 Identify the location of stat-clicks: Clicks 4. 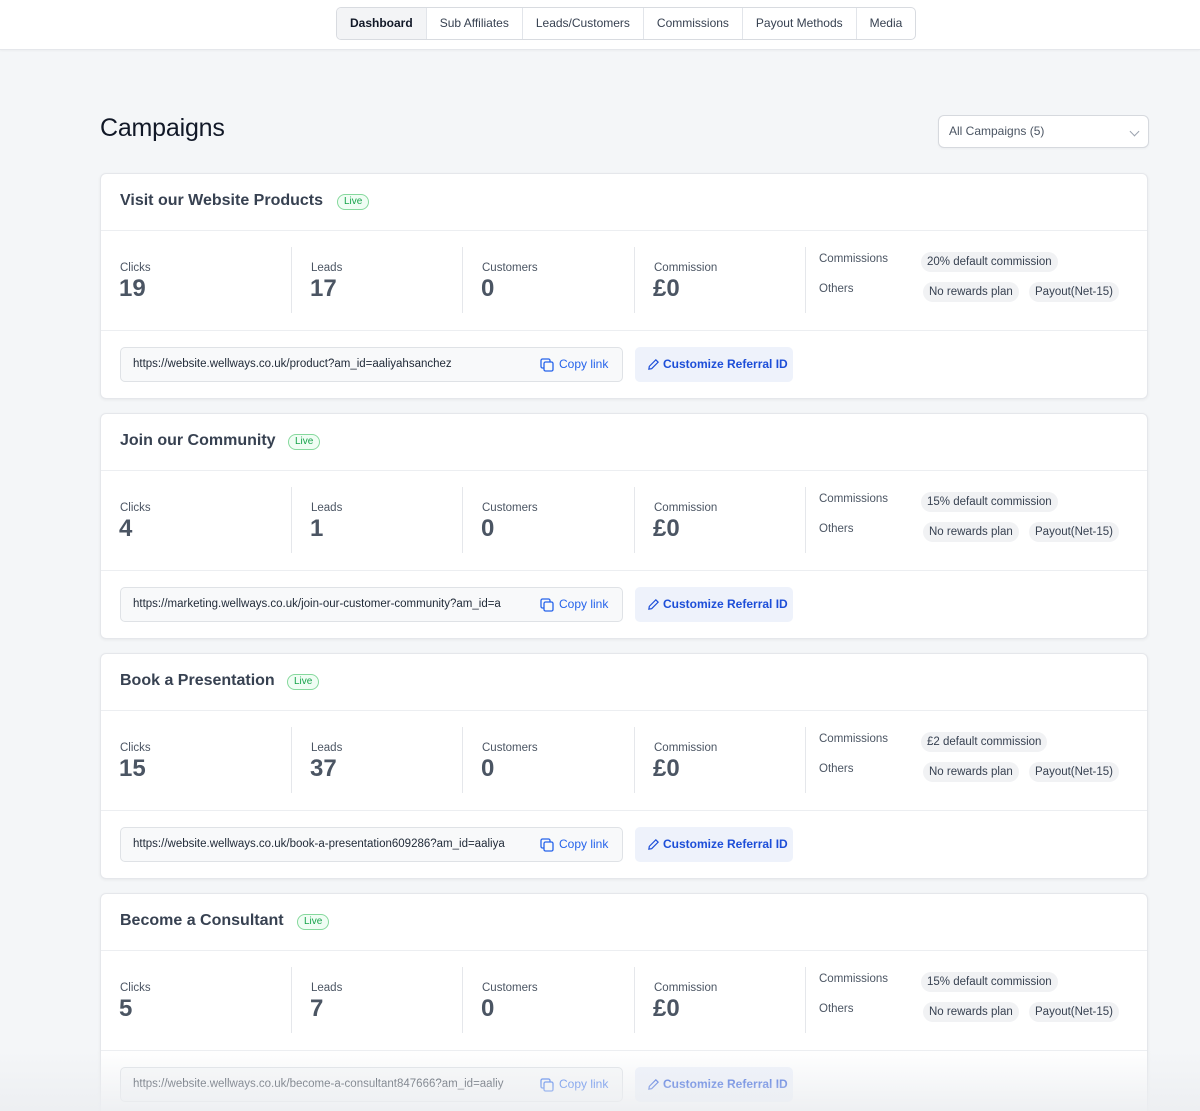
(196, 520).